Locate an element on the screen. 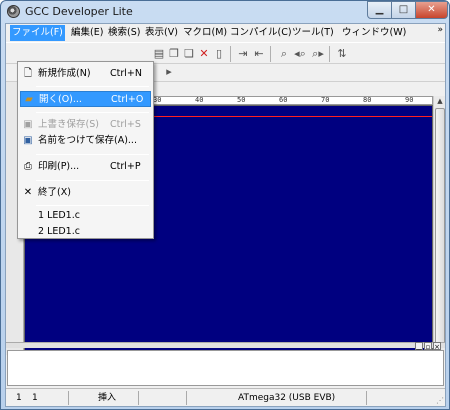 The height and width of the screenshot is (410, 450). menu-item-label: 終了(X) is located at coordinates (54, 192).